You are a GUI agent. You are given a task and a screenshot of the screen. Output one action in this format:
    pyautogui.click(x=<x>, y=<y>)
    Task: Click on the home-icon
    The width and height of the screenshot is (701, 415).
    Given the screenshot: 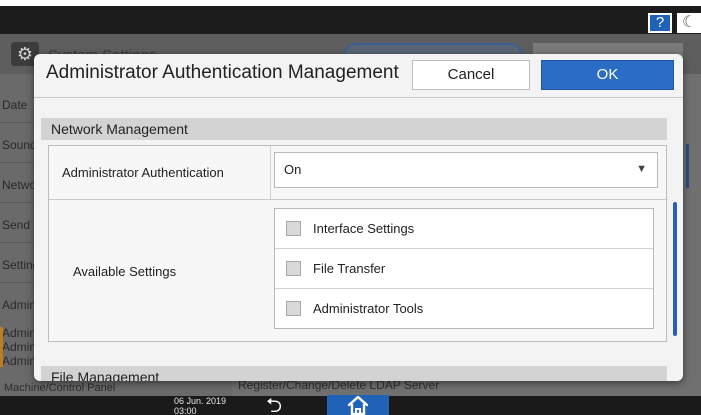 What is the action you would take?
    pyautogui.click(x=358, y=405)
    